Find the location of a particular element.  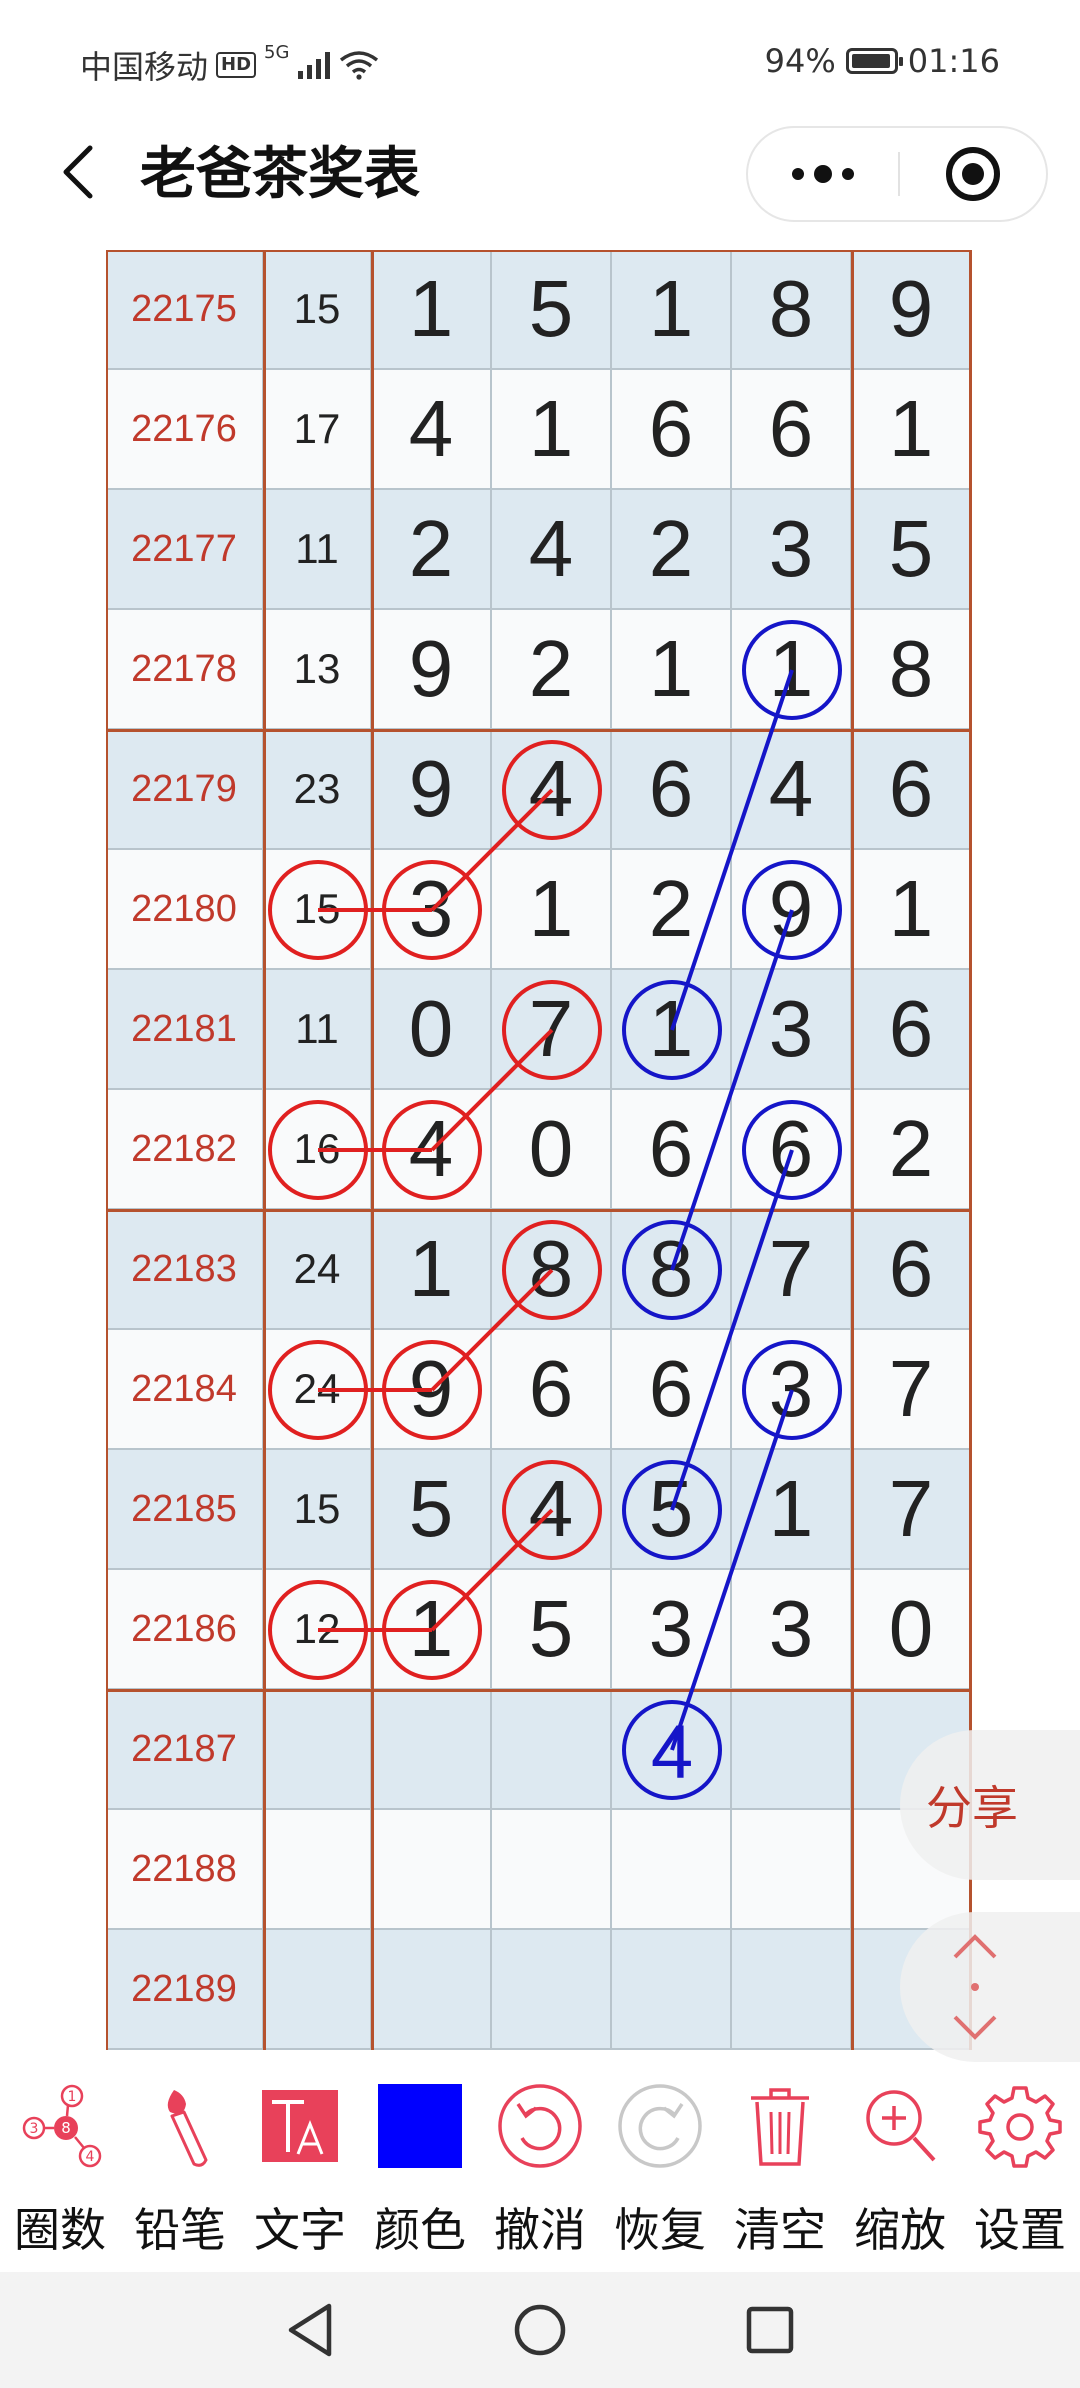

tool-zoom-button: 缩放 is located at coordinates (900, 2167).